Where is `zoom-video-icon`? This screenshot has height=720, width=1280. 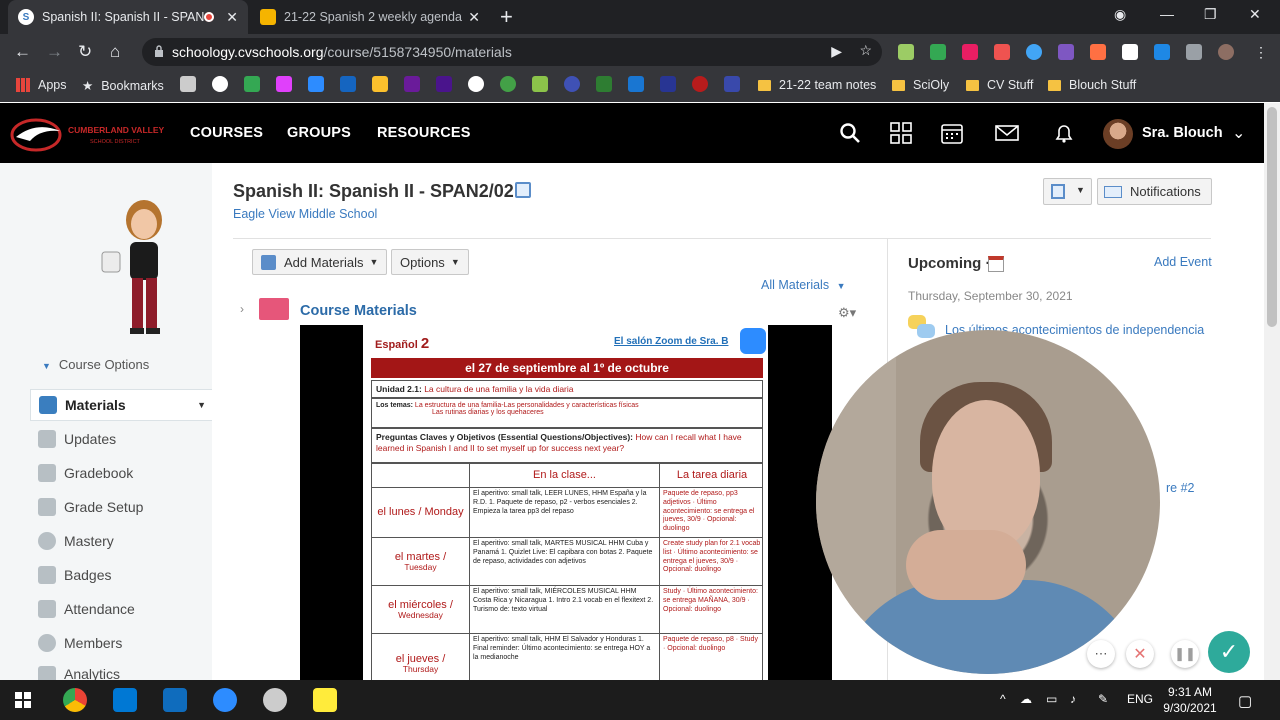
zoom-video-icon is located at coordinates (753, 341).